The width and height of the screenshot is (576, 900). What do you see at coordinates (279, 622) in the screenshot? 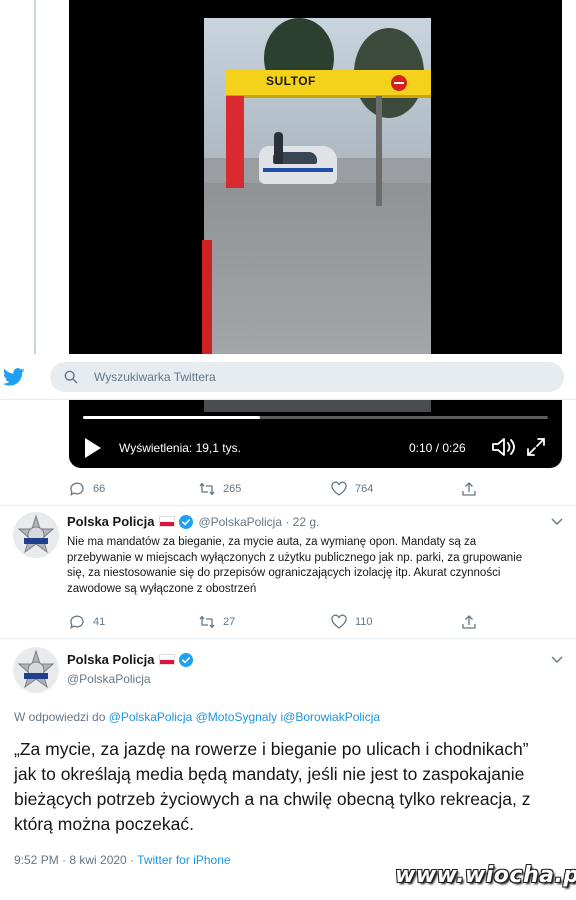
I see `tweet-actions: 41 27 110` at bounding box center [279, 622].